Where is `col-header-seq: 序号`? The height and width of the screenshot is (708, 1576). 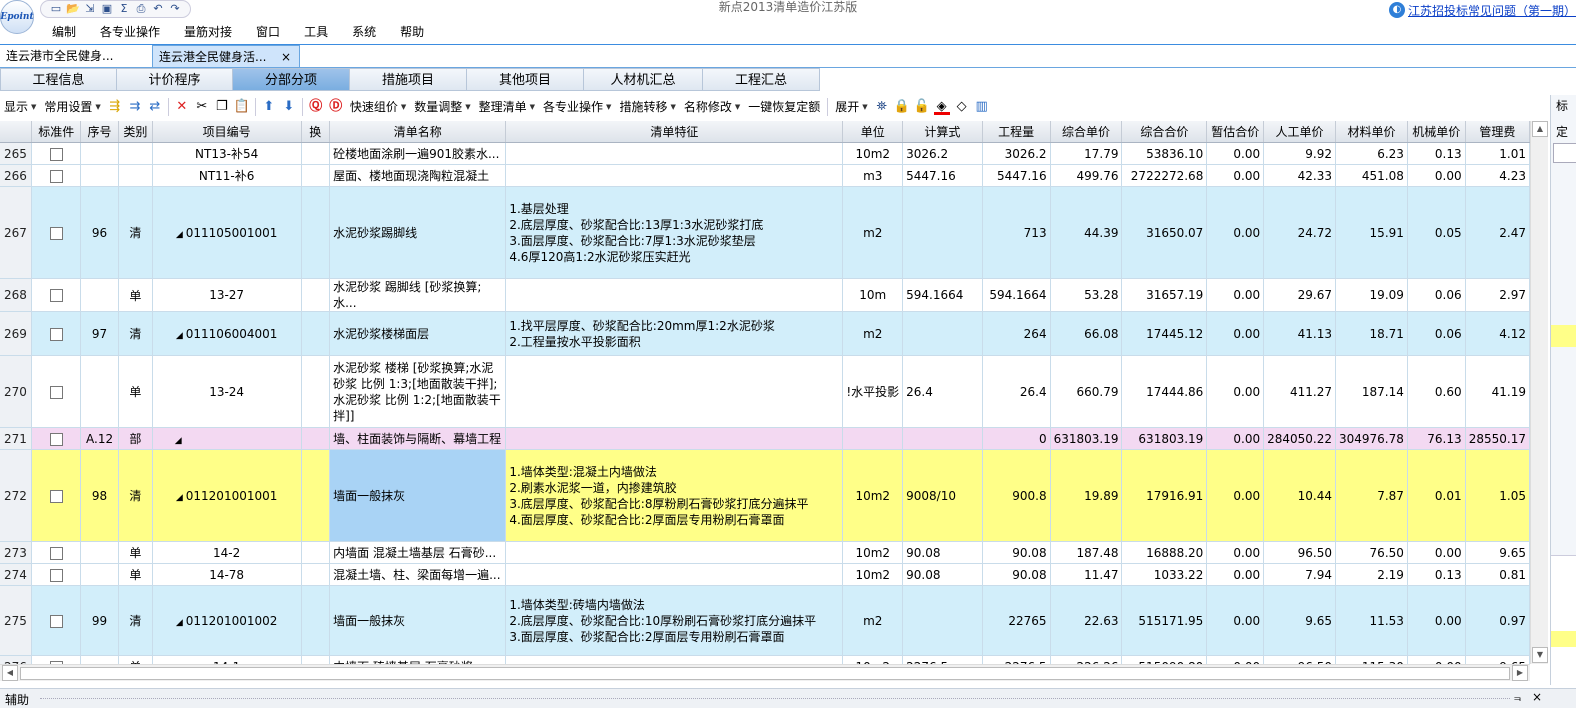 col-header-seq: 序号 is located at coordinates (99, 132).